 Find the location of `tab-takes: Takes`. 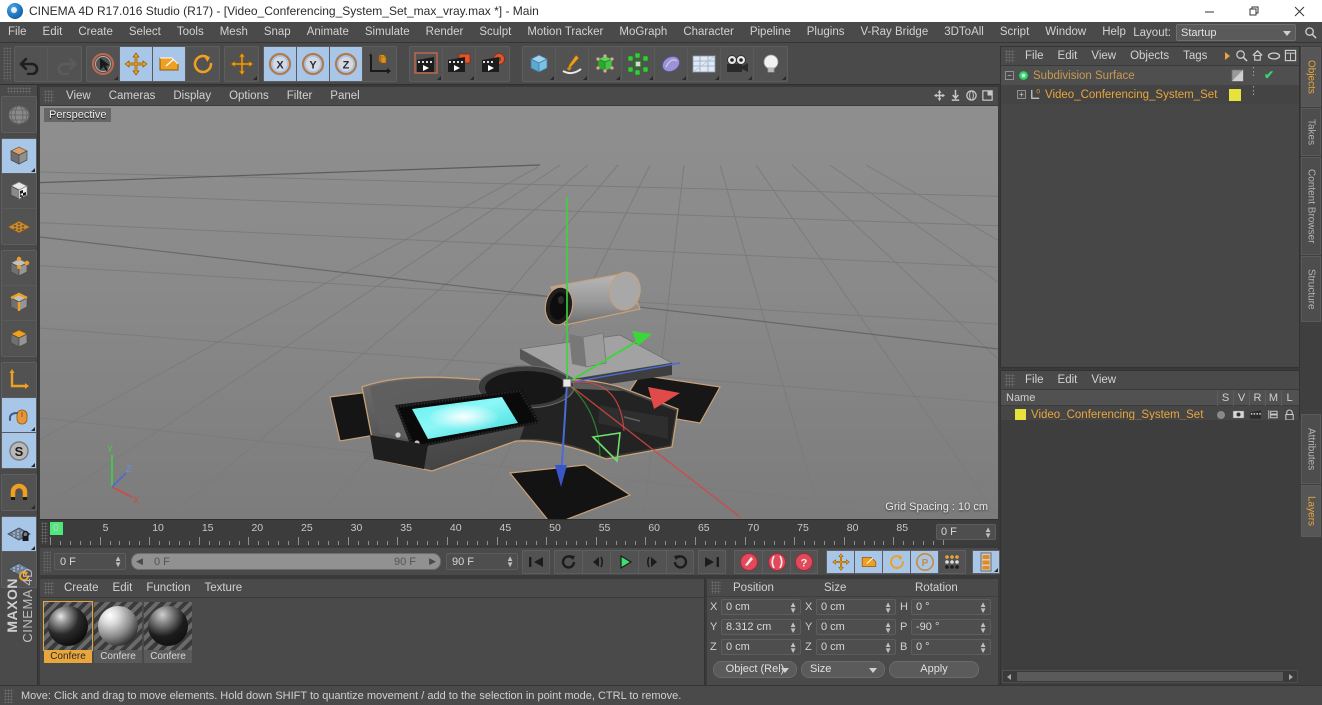

tab-takes: Takes is located at coordinates (1311, 132).